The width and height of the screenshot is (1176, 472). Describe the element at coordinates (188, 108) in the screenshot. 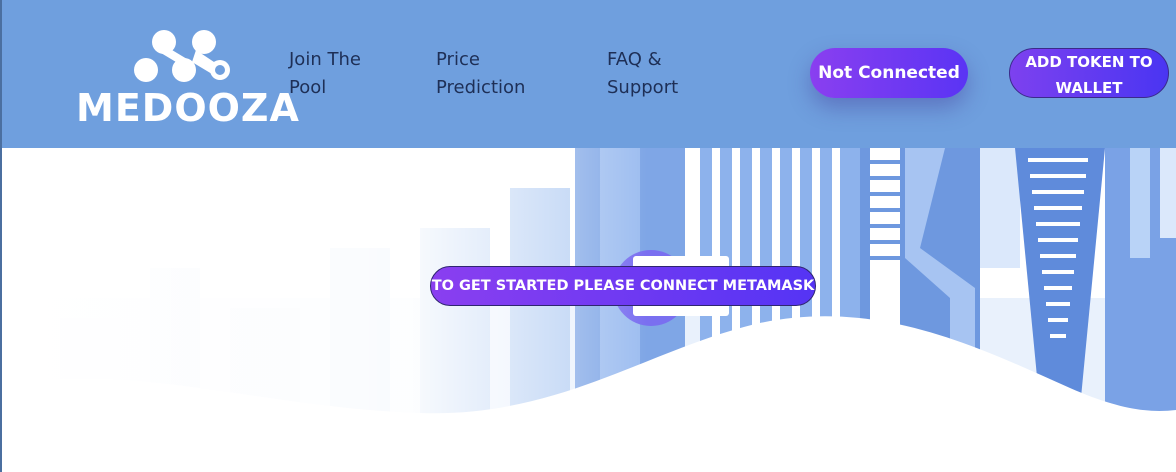

I see `brand-wordmark: MEDOOZA` at that location.